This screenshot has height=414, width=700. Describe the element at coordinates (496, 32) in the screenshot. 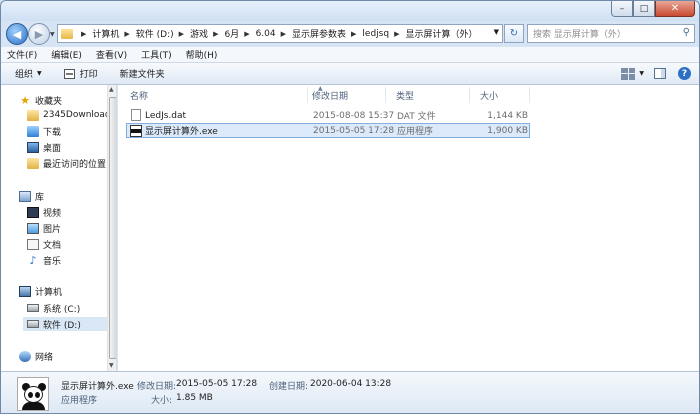

I see `address-dropdown-icon: ▼` at that location.